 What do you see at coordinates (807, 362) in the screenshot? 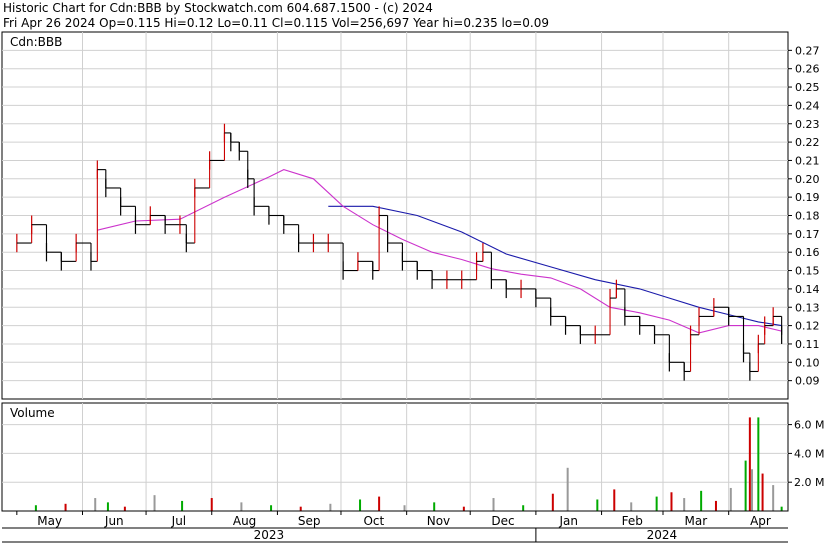
I see `price-tick-label: 0.10` at bounding box center [807, 362].